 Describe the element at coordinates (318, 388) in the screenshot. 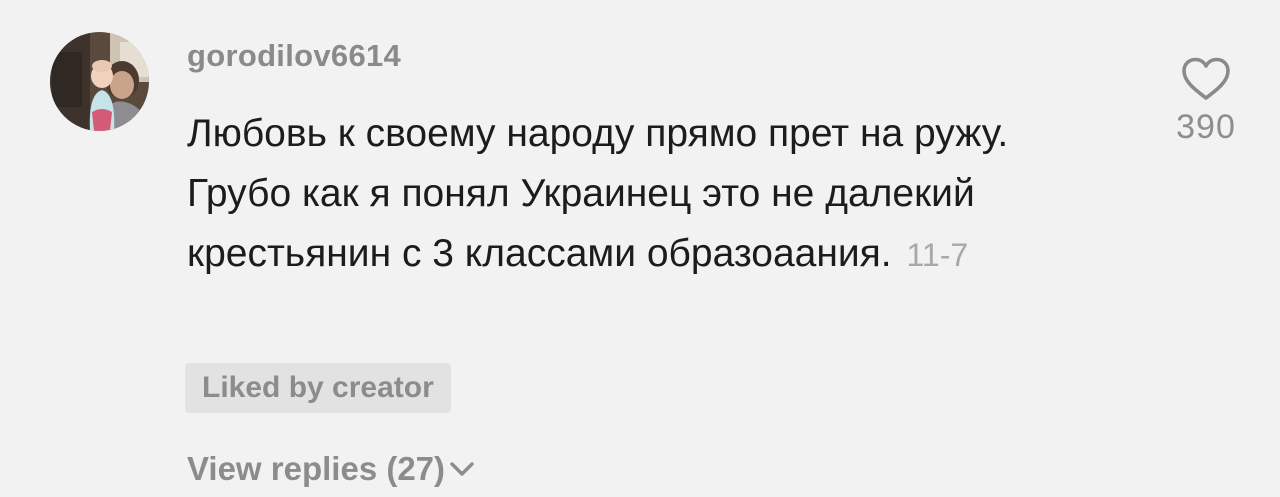

I see `liked-by-creator-badge: Liked by creator` at that location.